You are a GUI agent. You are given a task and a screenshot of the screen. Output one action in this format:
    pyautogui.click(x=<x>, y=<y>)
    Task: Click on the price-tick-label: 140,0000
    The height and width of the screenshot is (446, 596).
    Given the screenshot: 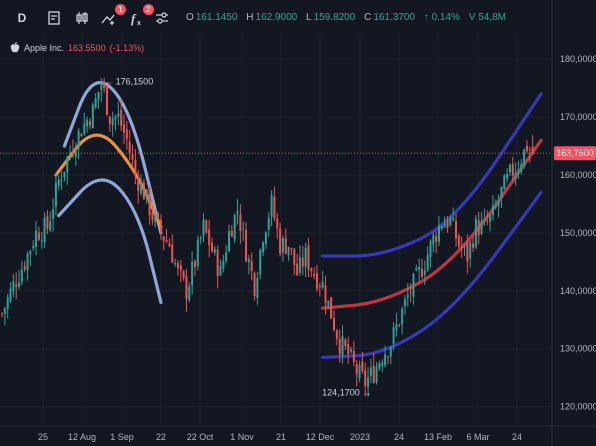 What is the action you would take?
    pyautogui.click(x=578, y=291)
    